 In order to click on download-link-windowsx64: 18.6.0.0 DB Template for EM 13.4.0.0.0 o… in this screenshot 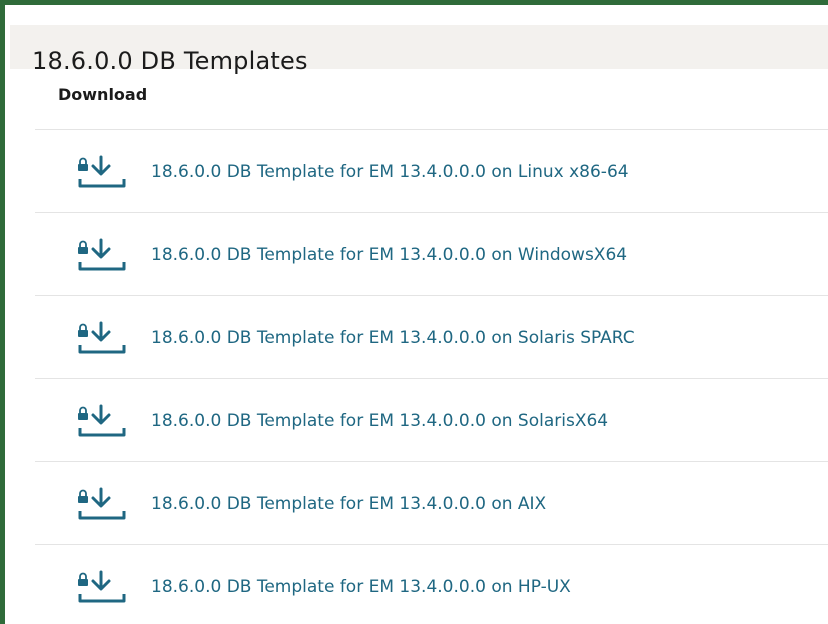, I will do `click(352, 254)`.